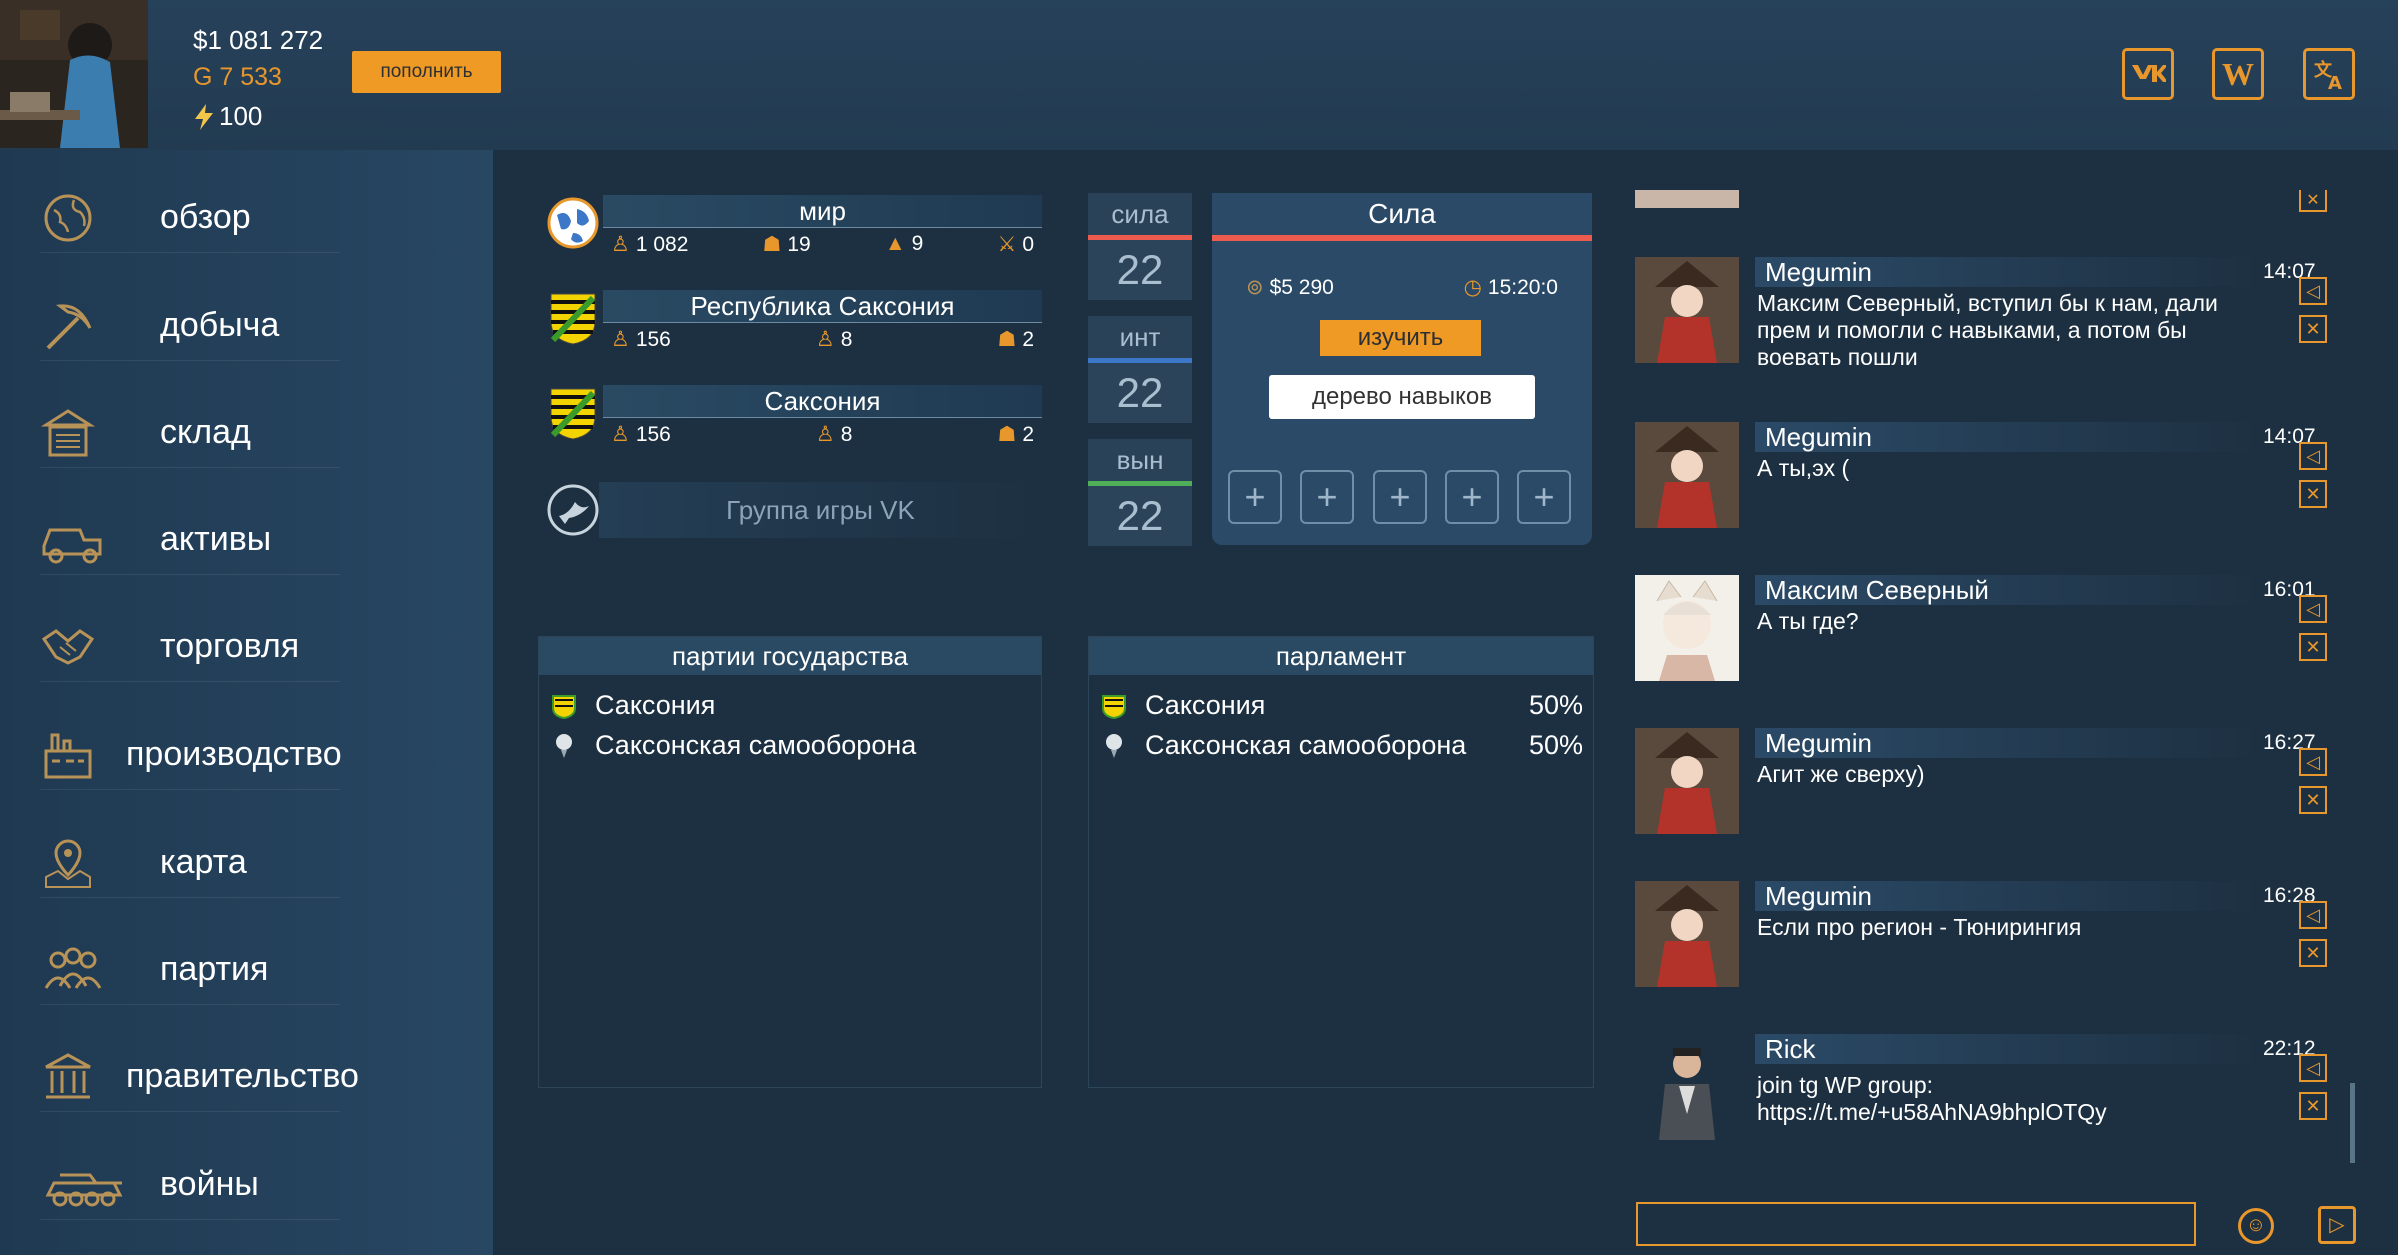 This screenshot has width=2398, height=1255. Describe the element at coordinates (1544, 497) in the screenshot. I see `skill-slot-add-5: +` at that location.